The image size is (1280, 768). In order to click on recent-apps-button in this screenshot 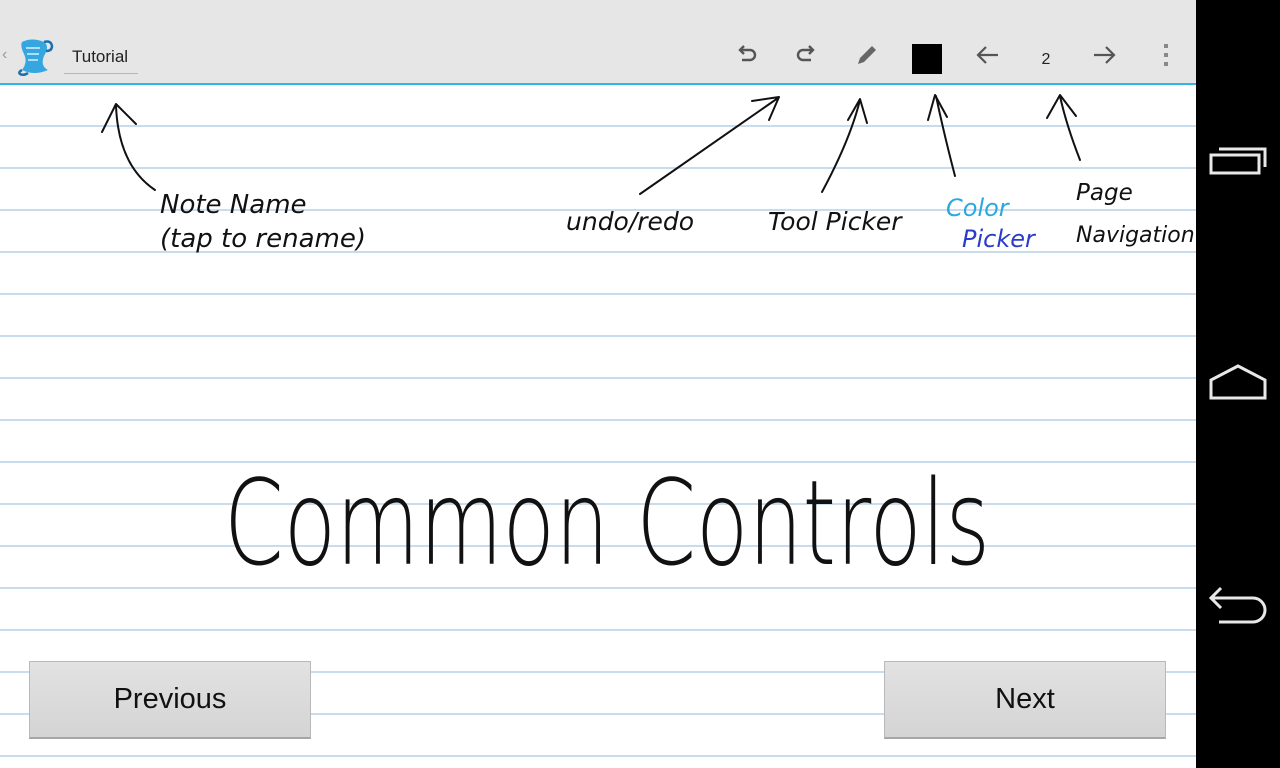, I will do `click(1238, 160)`.